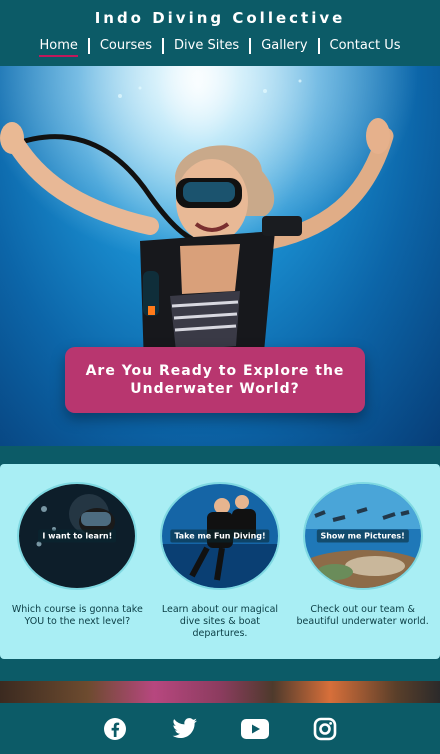 Image resolution: width=440 pixels, height=754 pixels. I want to click on coral-reef-banner, so click(220, 692).